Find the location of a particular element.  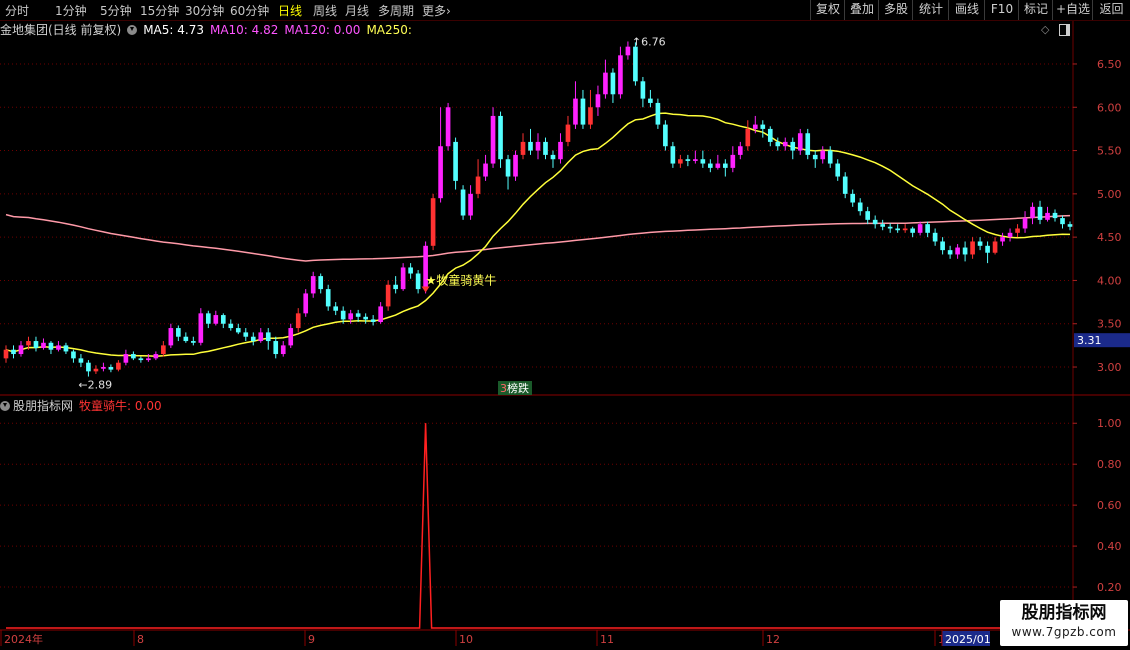

dropdown-circle-icon is located at coordinates (132, 30).